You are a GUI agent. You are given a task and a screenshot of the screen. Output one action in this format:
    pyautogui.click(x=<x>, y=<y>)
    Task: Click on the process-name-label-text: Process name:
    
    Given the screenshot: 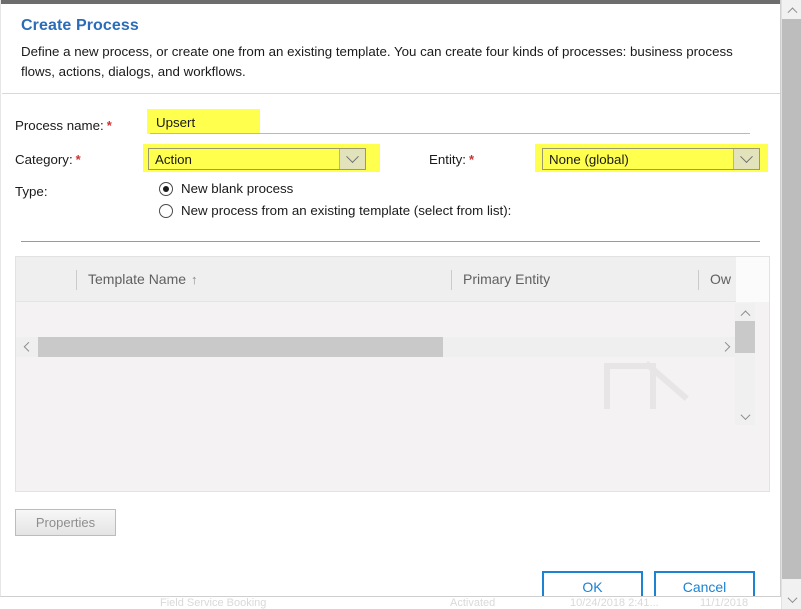 What is the action you would take?
    pyautogui.click(x=59, y=125)
    